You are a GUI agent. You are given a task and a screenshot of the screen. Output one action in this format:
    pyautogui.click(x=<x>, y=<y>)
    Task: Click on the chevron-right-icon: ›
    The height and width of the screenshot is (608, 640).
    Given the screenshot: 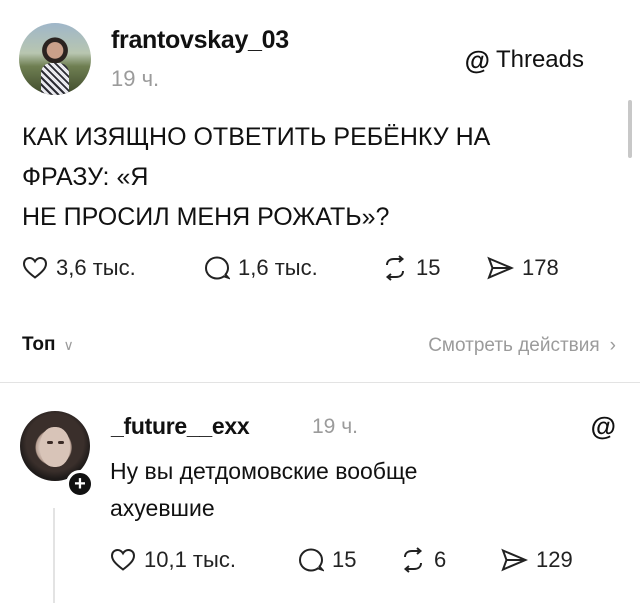 What is the action you would take?
    pyautogui.click(x=612, y=345)
    